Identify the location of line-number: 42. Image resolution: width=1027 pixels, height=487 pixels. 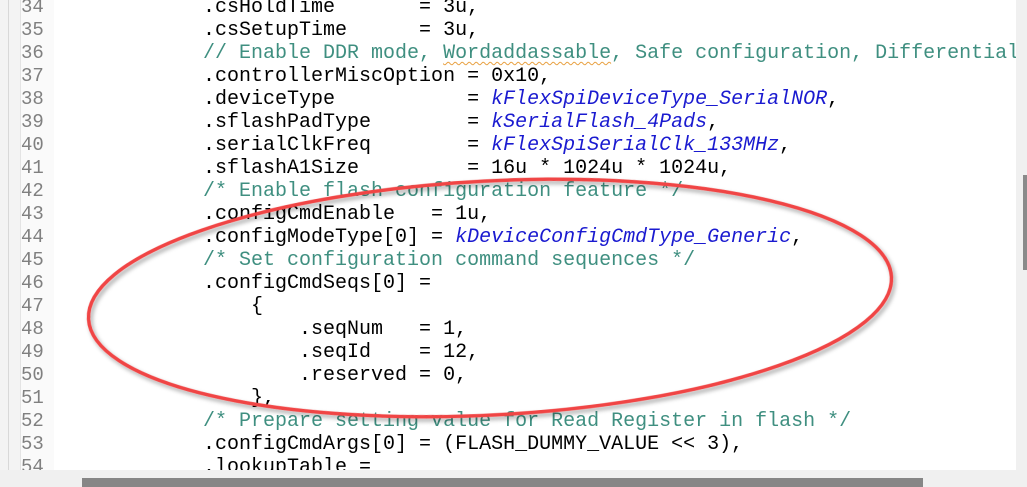
(32, 191).